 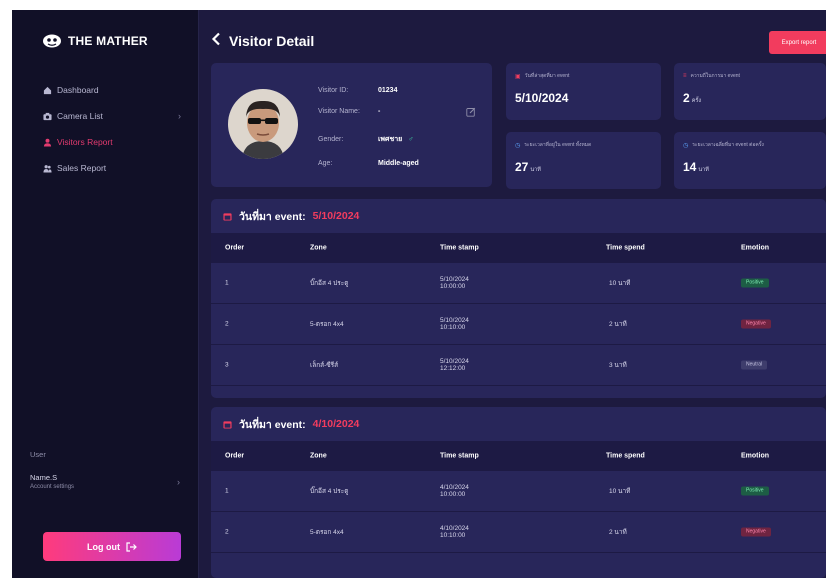 I want to click on stat-card-visit-frequency: ≡ ความถี่ในการมา event 2 ครั้ง, so click(x=750, y=91).